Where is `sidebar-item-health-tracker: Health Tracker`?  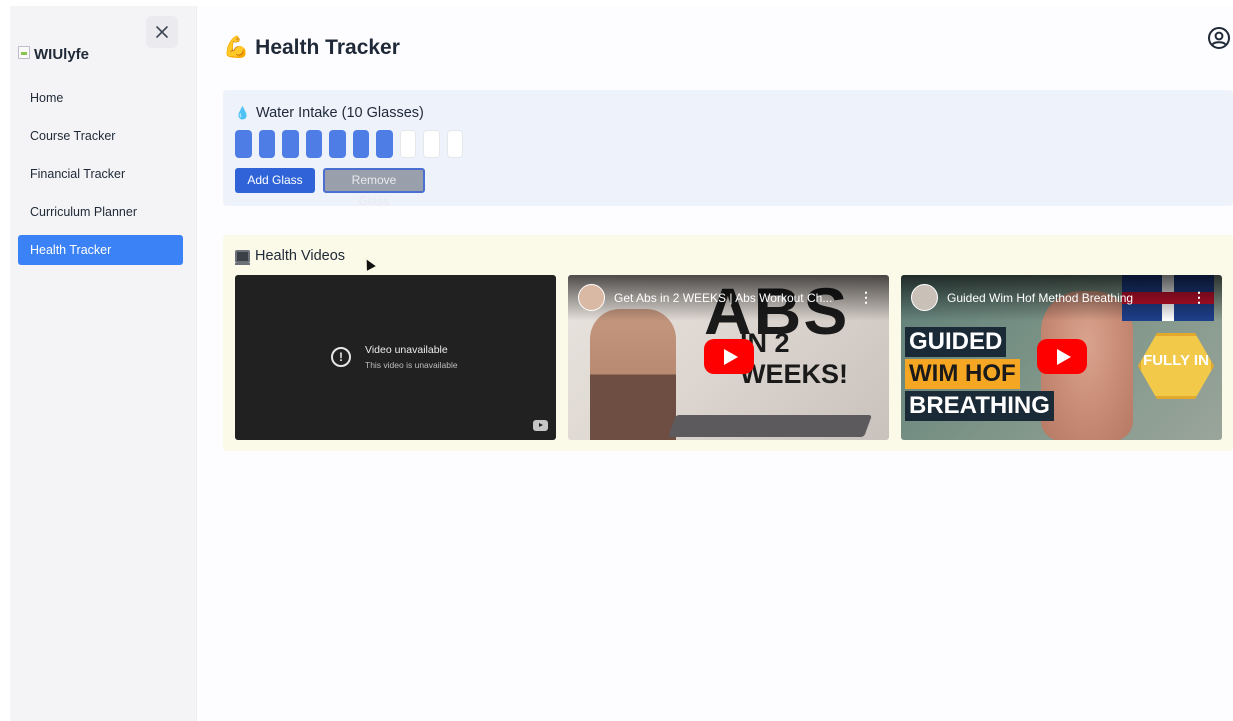 sidebar-item-health-tracker: Health Tracker is located at coordinates (100, 250).